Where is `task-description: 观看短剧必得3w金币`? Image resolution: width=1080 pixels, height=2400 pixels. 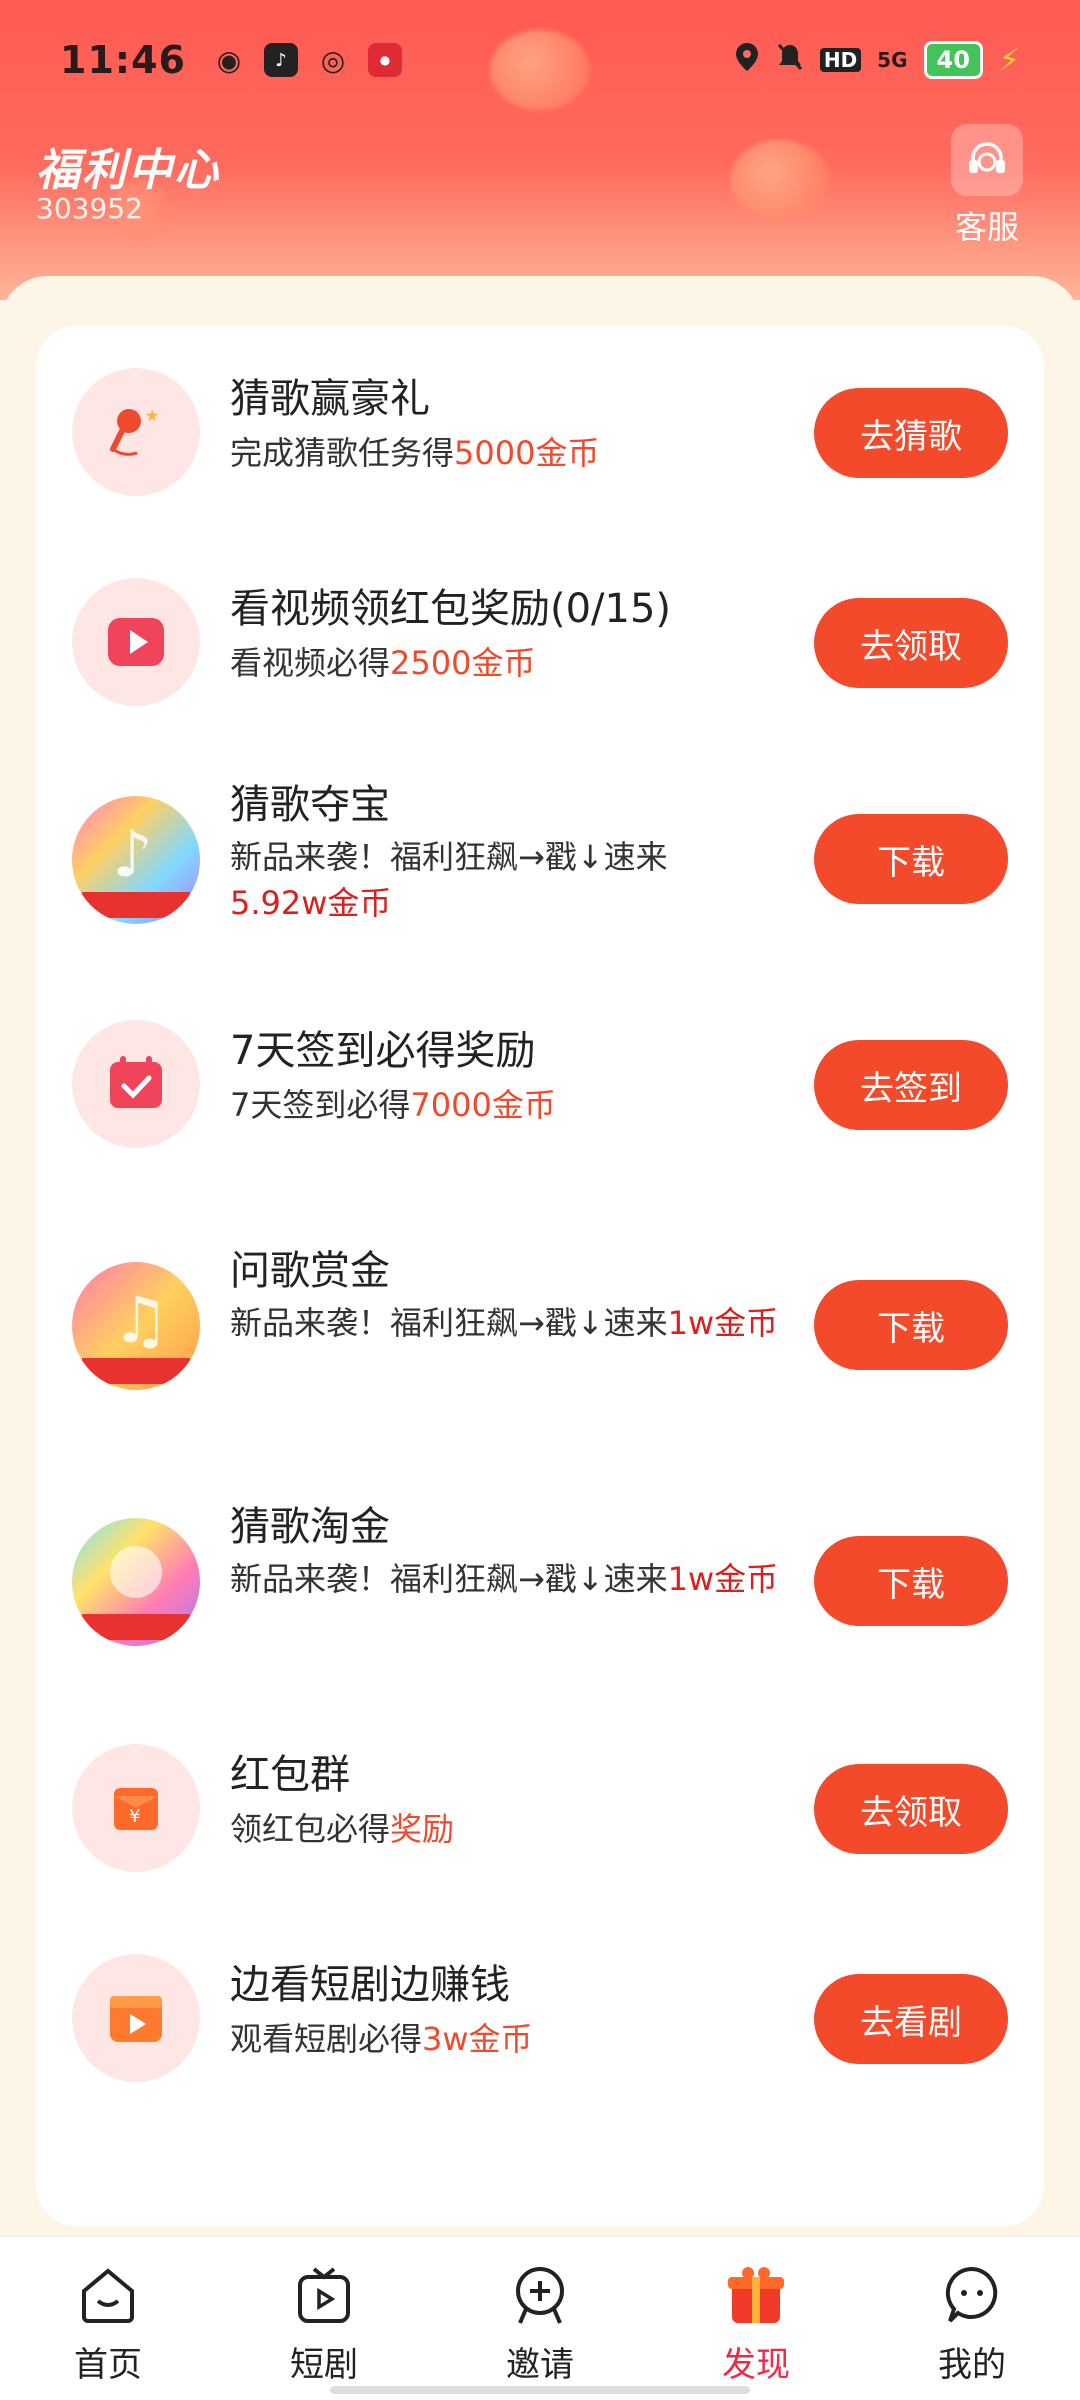 task-description: 观看短剧必得3w金币 is located at coordinates (381, 2039).